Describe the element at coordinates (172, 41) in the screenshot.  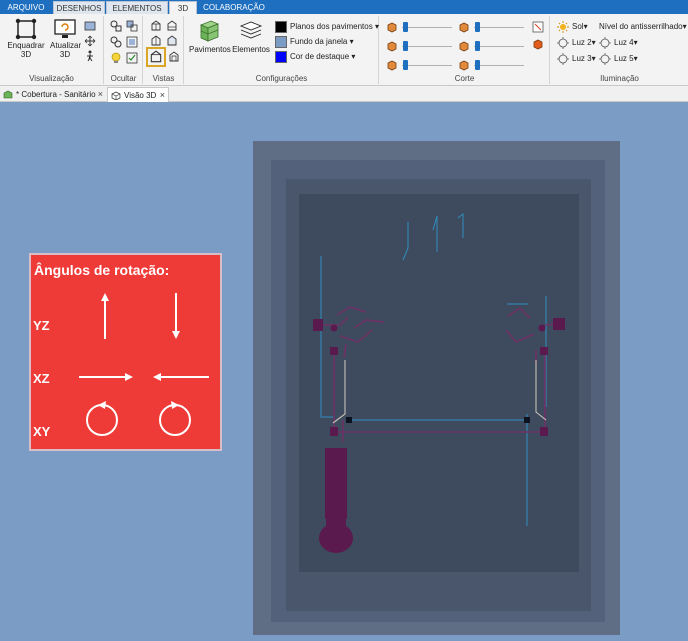
I see `view-iso-icon` at that location.